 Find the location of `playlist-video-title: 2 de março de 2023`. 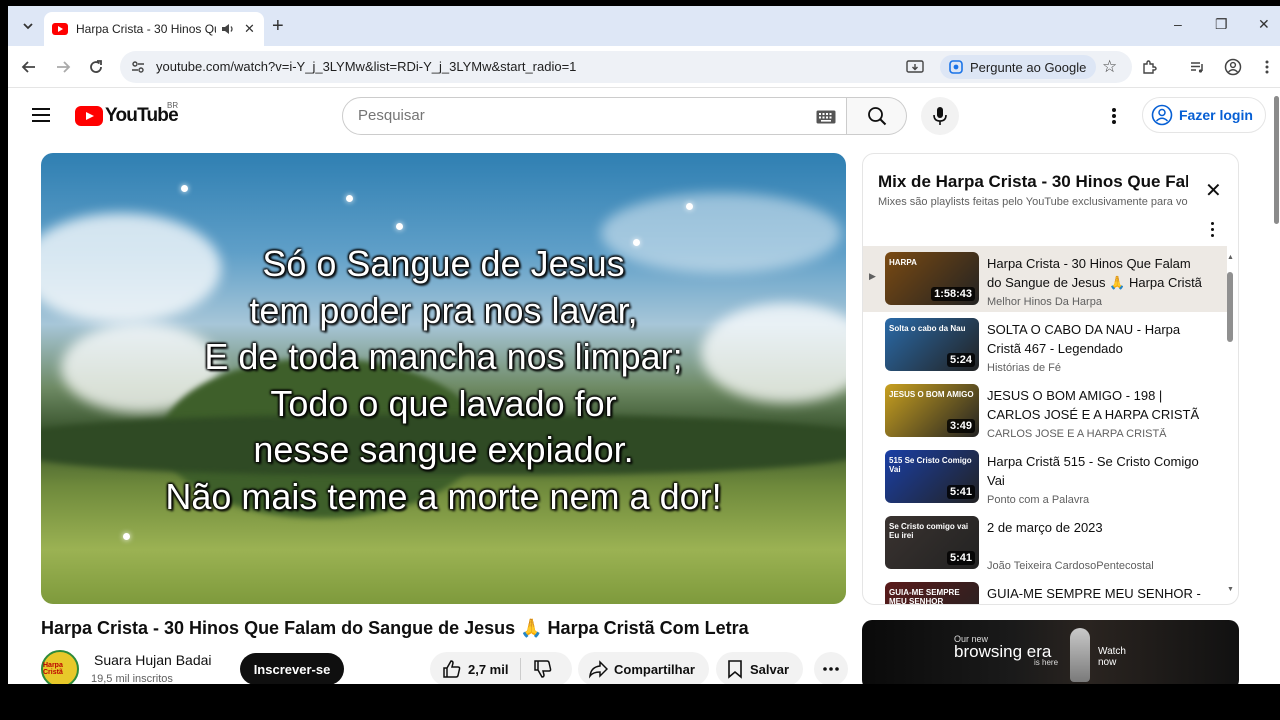

playlist-video-title: 2 de março de 2023 is located at coordinates (1097, 527).